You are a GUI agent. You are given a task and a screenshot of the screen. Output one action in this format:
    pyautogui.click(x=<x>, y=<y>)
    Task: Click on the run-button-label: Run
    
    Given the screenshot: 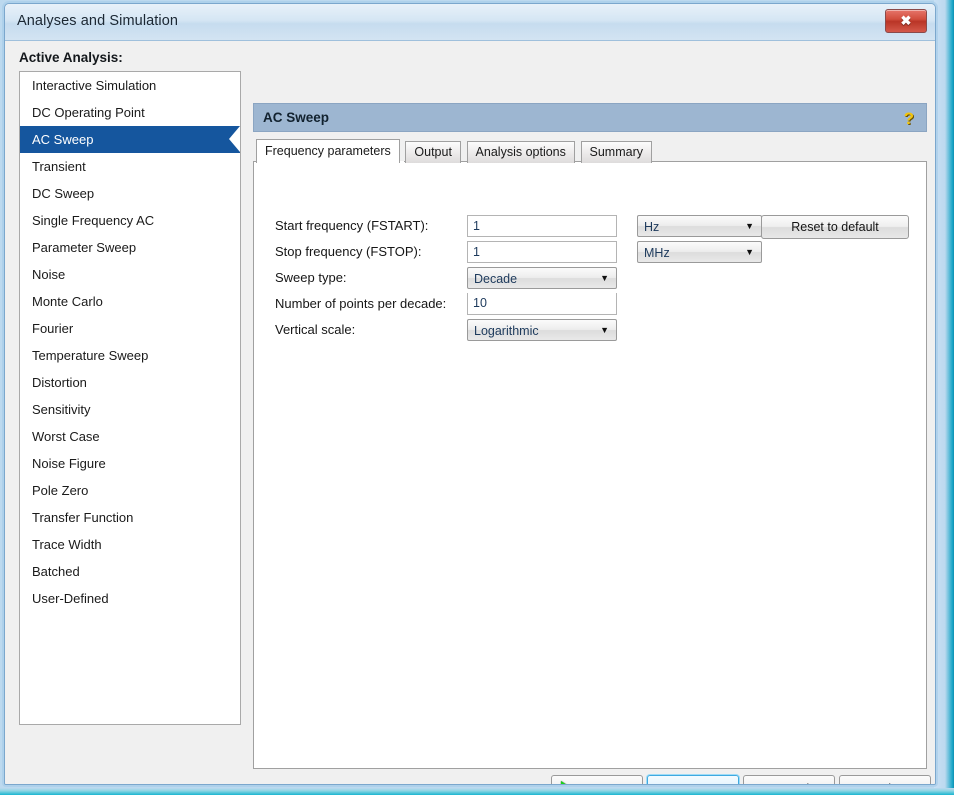 What is the action you would take?
    pyautogui.click(x=610, y=780)
    